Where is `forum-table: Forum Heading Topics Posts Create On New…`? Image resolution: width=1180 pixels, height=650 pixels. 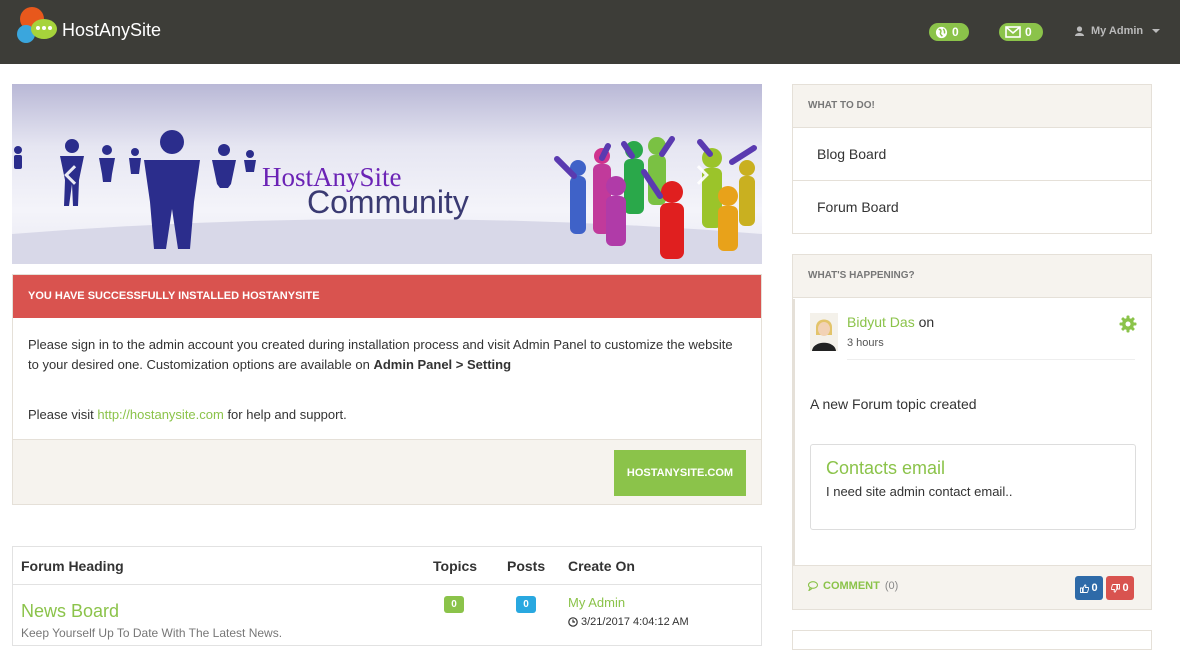
forum-table: Forum Heading Topics Posts Create On New… is located at coordinates (387, 596).